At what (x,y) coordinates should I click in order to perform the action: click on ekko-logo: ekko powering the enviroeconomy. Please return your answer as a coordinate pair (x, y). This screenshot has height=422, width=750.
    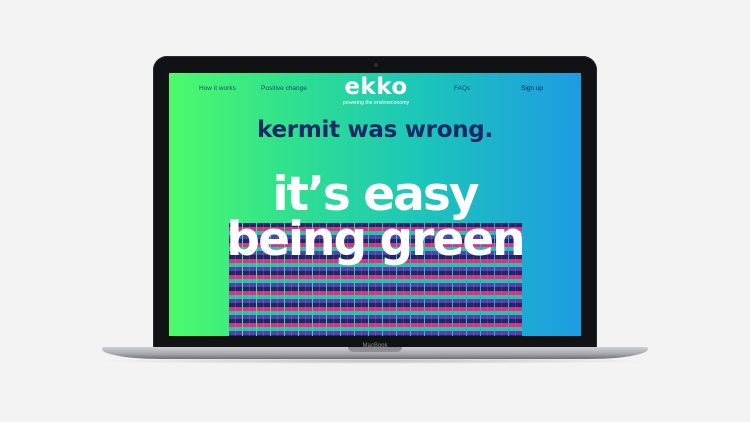
    Looking at the image, I should click on (376, 90).